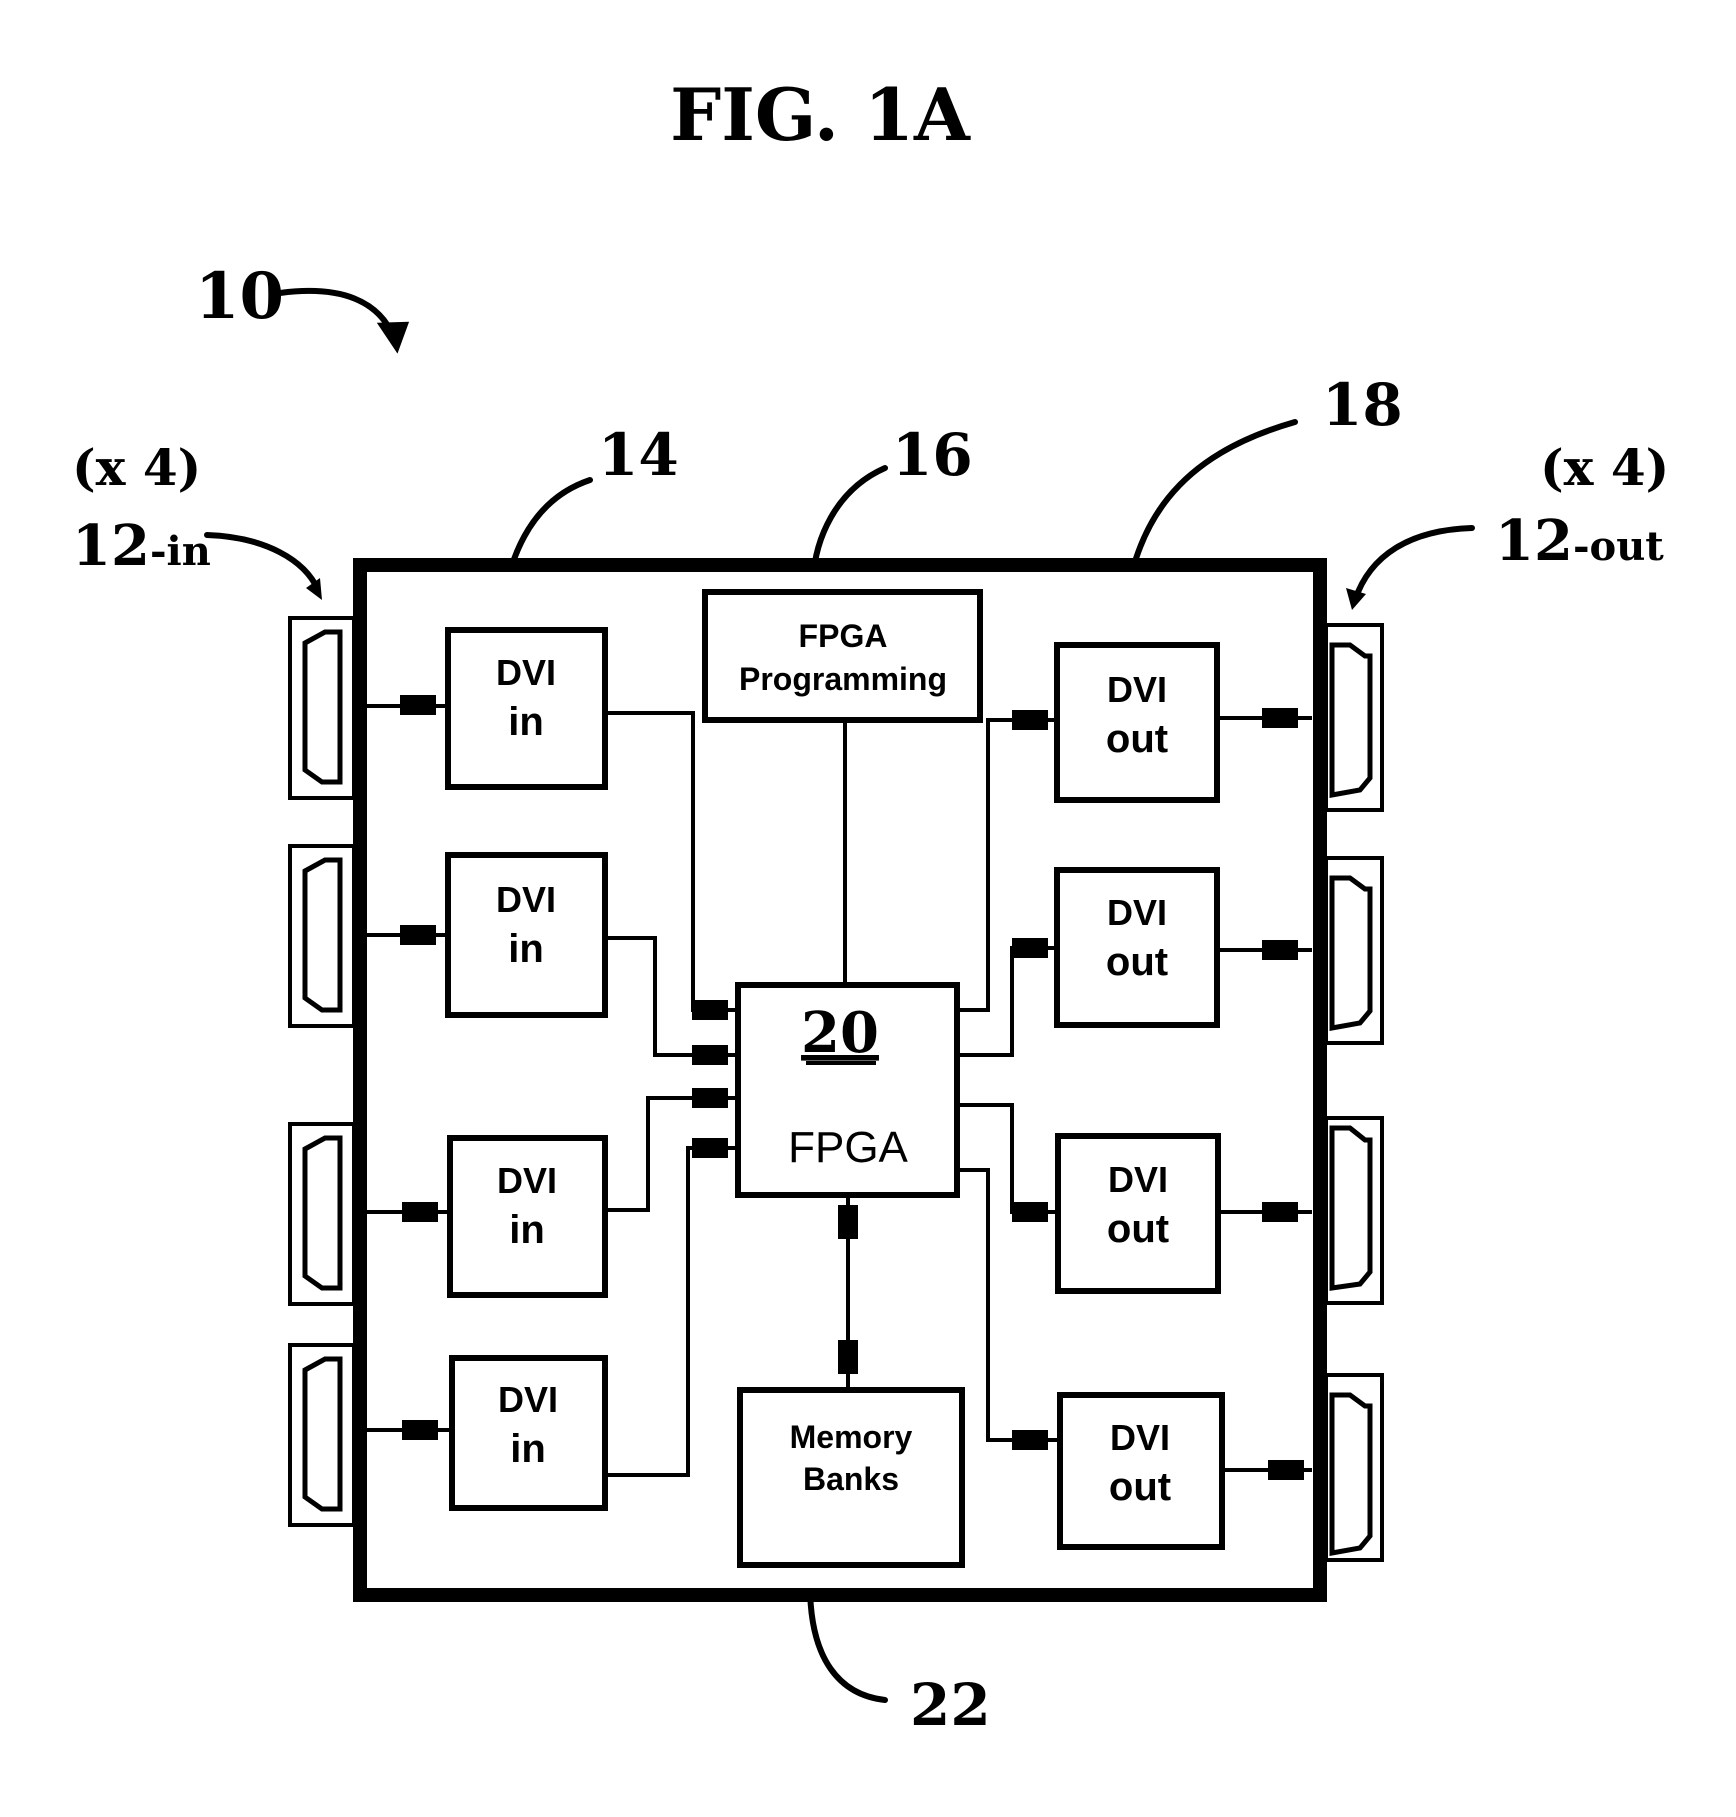 The height and width of the screenshot is (1817, 1736). What do you see at coordinates (1138, 1229) in the screenshot?
I see `dvi-out-3-label-line2: out` at bounding box center [1138, 1229].